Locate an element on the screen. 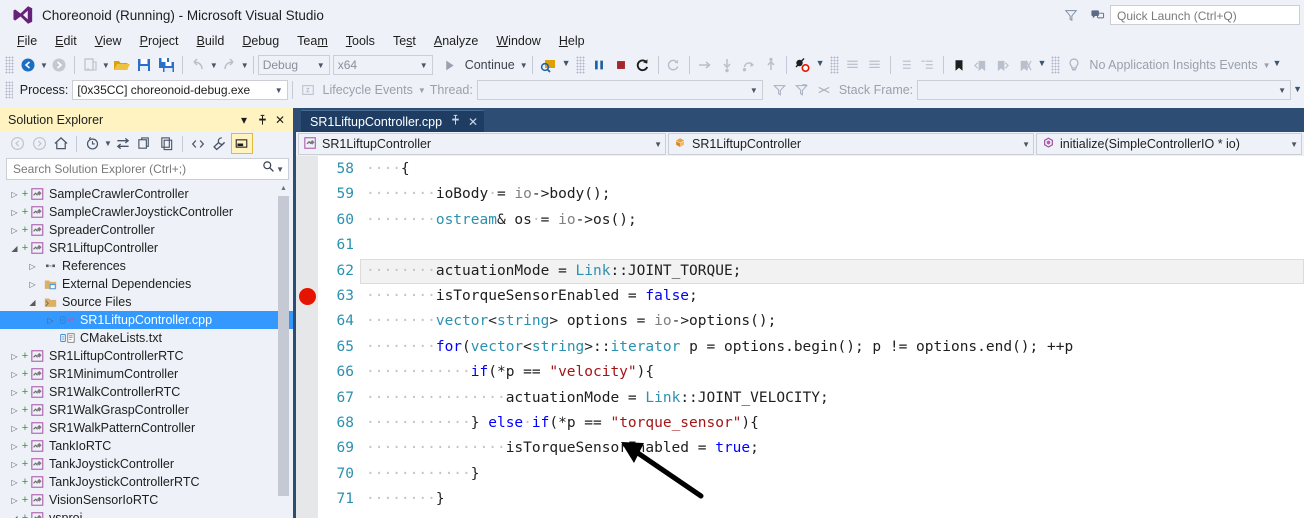  solution-tree-scrollbar: ▲ is located at coordinates (284, 350).